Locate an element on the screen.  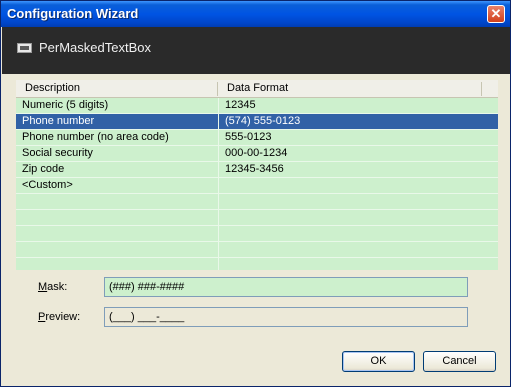
row-description: Social security is located at coordinates (57, 153).